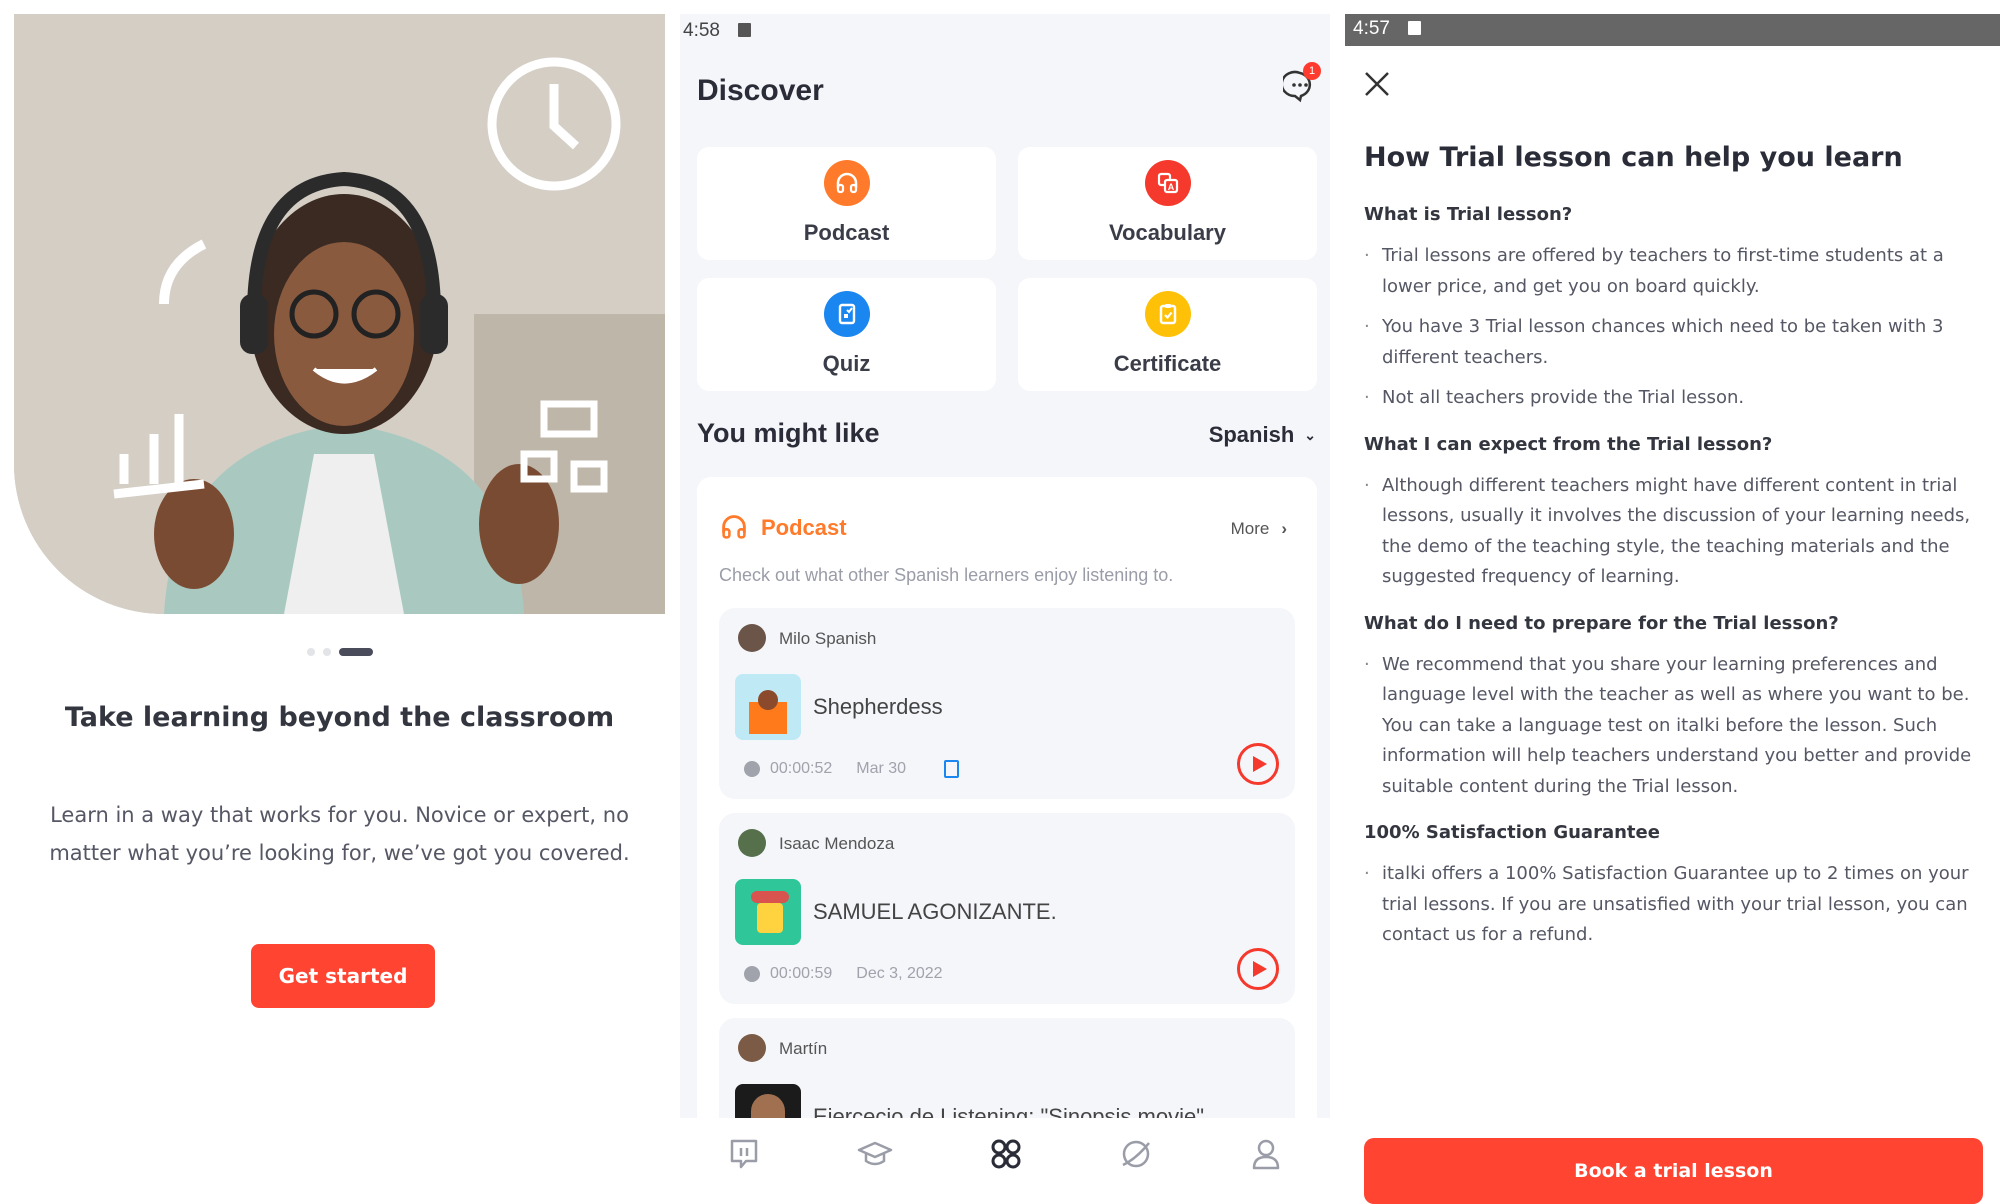 The height and width of the screenshot is (1204, 2000). What do you see at coordinates (339, 717) in the screenshot?
I see `onboarding-title: Take learning beyond the classroom` at bounding box center [339, 717].